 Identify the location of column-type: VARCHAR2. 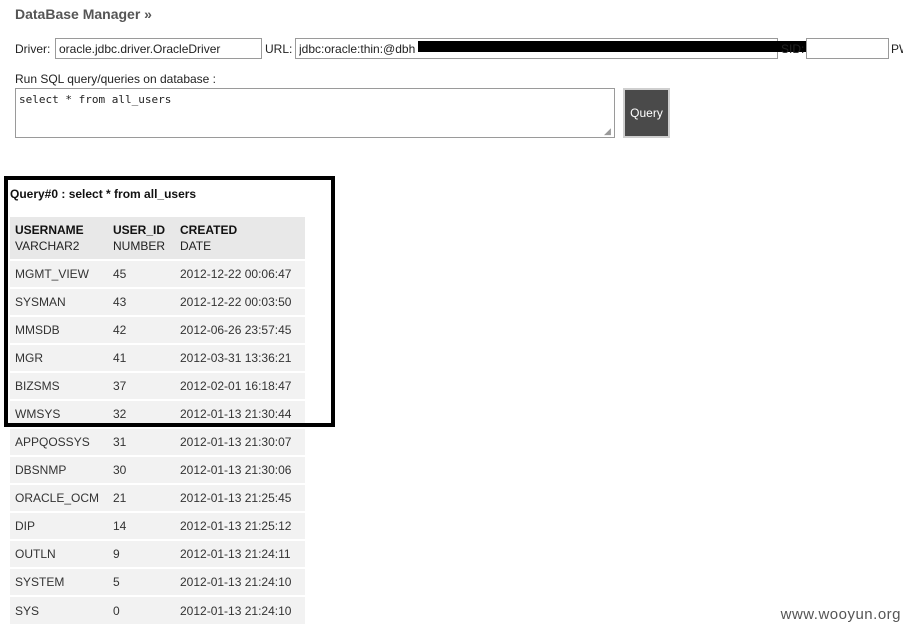
(47, 246).